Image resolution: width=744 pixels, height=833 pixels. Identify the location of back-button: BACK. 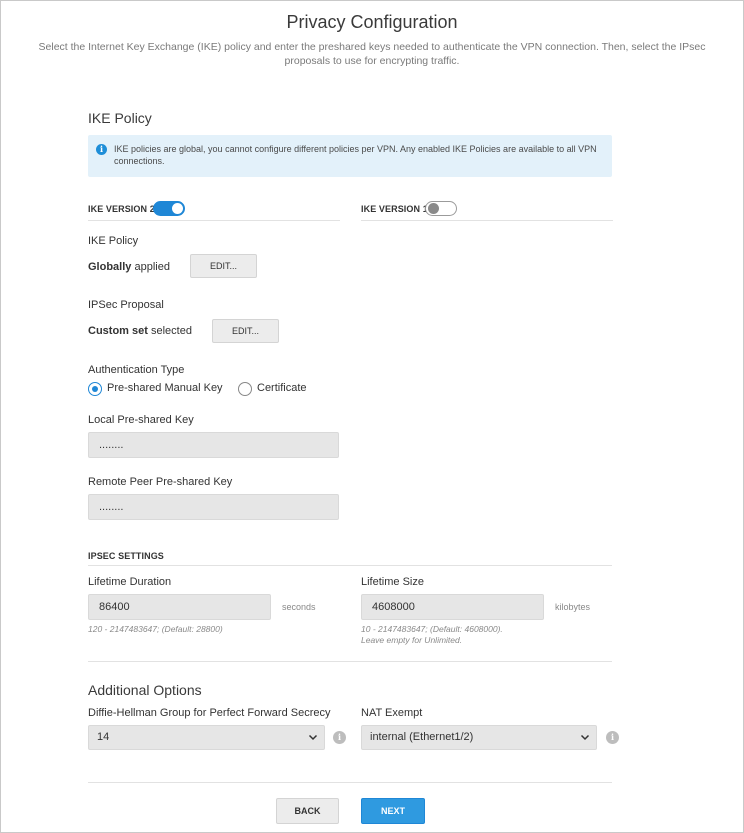
(307, 811).